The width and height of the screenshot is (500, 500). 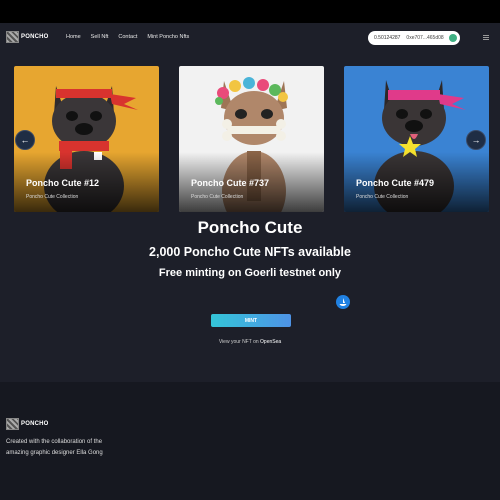 I want to click on card-title: Poncho Cute #737, so click(x=230, y=183).